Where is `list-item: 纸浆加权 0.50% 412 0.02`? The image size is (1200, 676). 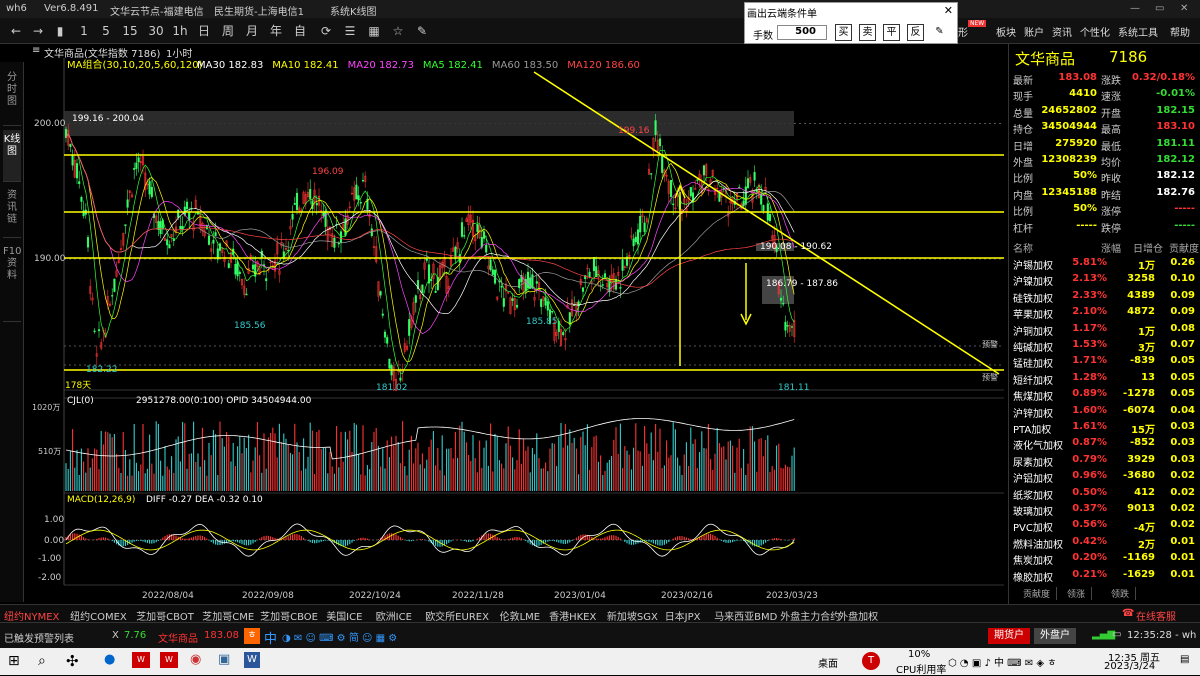
list-item: 纸浆加权 0.50% 412 0.02 is located at coordinates (1104, 493).